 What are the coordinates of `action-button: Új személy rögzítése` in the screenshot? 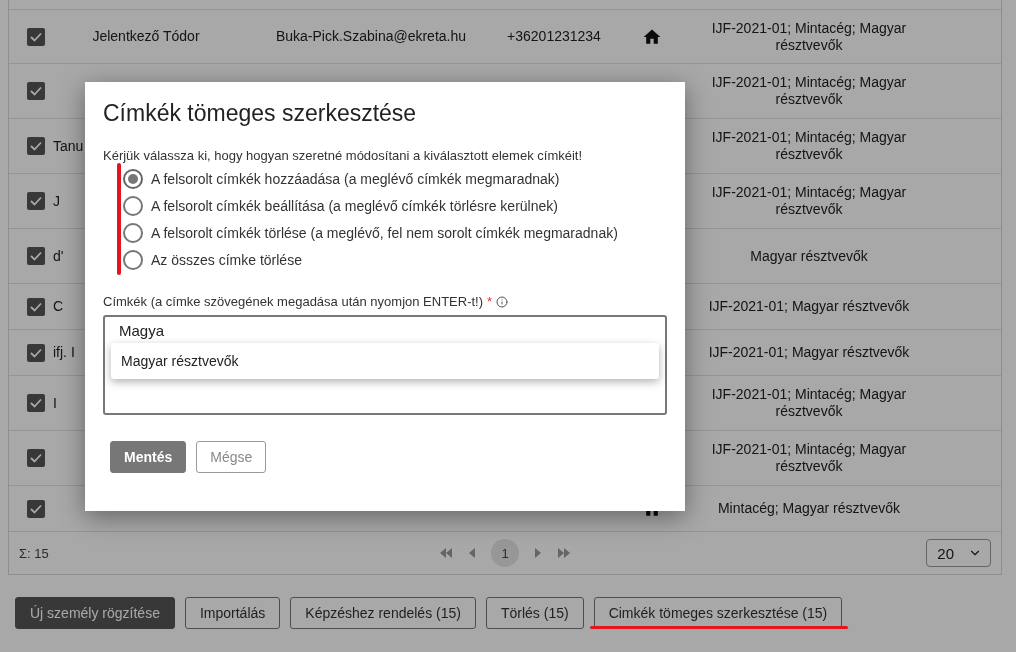 It's located at (95, 613).